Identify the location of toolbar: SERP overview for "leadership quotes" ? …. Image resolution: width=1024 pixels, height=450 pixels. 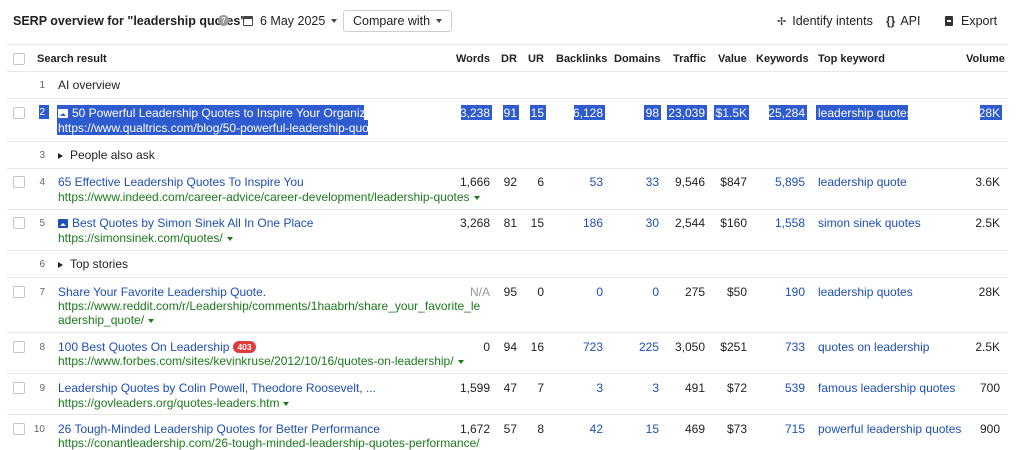
(512, 21).